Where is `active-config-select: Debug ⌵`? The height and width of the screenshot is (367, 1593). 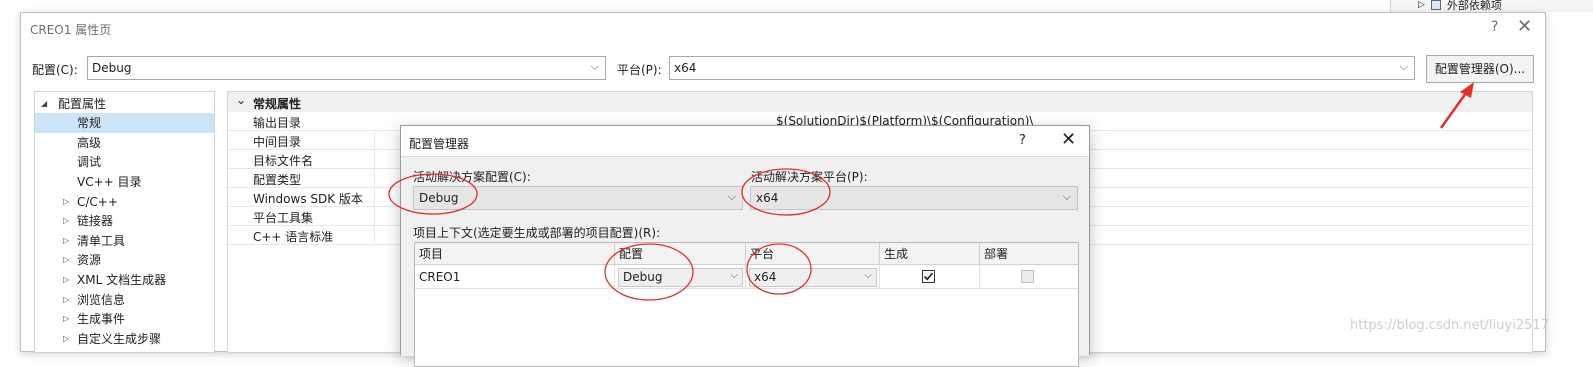
active-config-select: Debug ⌵ is located at coordinates (578, 198).